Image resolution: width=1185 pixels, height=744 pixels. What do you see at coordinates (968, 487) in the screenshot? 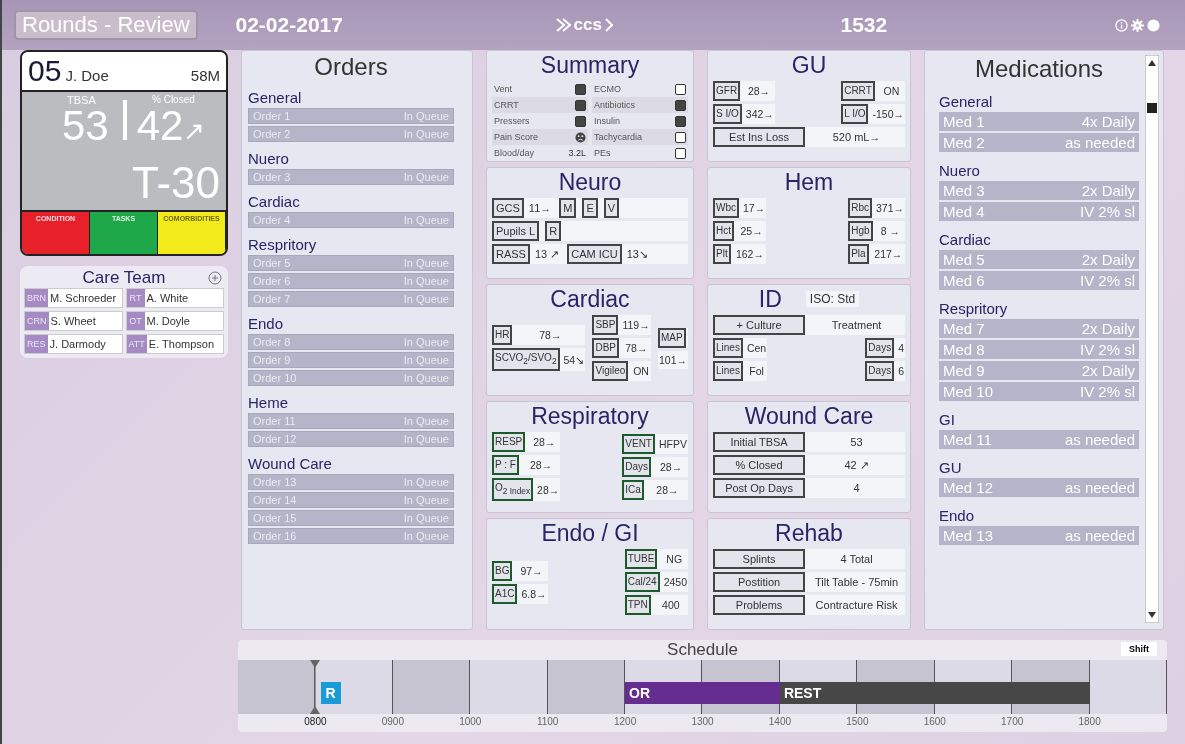
I see `medication-name: Med 12` at bounding box center [968, 487].